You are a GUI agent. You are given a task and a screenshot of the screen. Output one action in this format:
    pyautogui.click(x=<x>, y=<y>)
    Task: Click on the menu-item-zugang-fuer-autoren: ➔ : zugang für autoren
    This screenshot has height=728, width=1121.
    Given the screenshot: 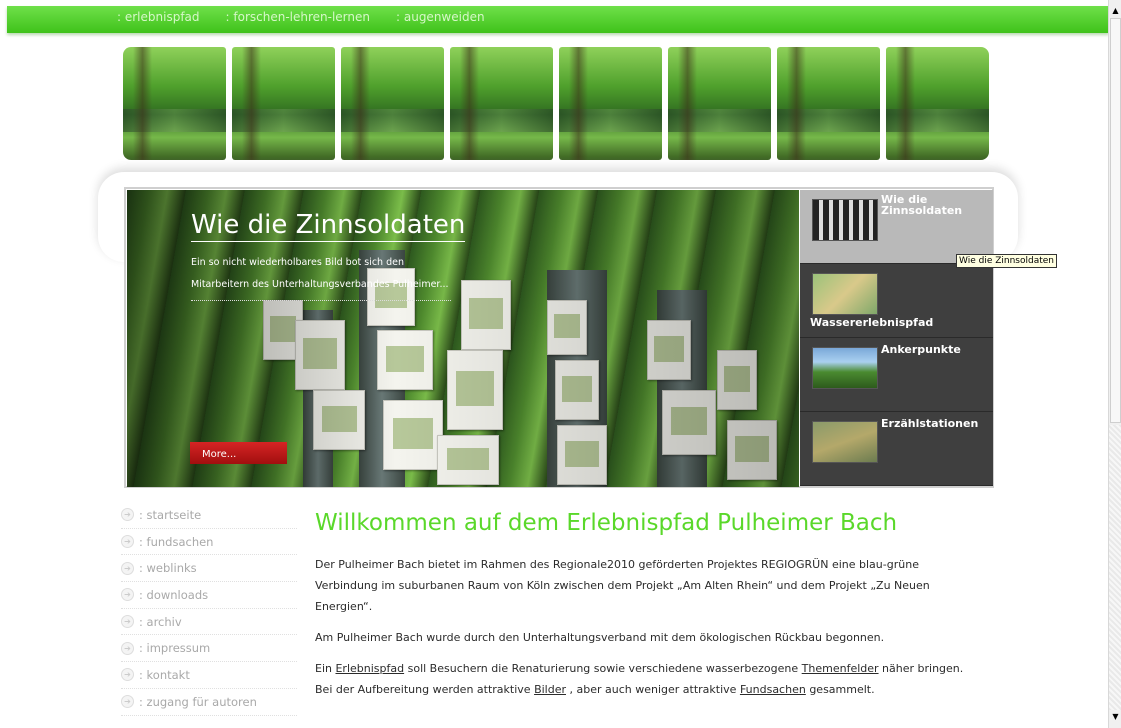 What is the action you would take?
    pyautogui.click(x=209, y=702)
    